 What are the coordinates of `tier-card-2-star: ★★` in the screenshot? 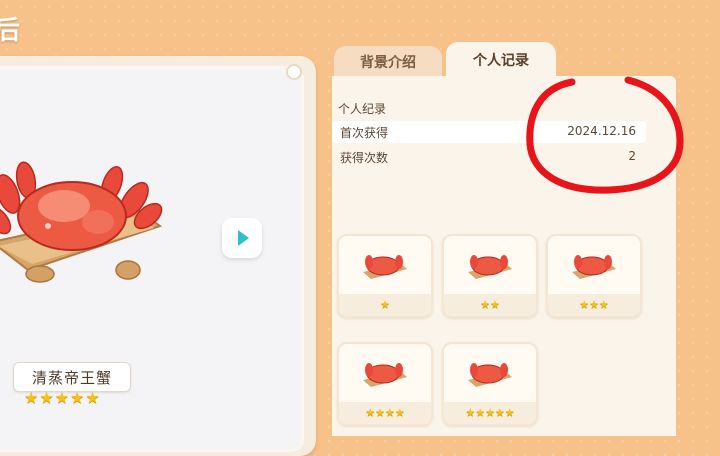 It's located at (490, 276).